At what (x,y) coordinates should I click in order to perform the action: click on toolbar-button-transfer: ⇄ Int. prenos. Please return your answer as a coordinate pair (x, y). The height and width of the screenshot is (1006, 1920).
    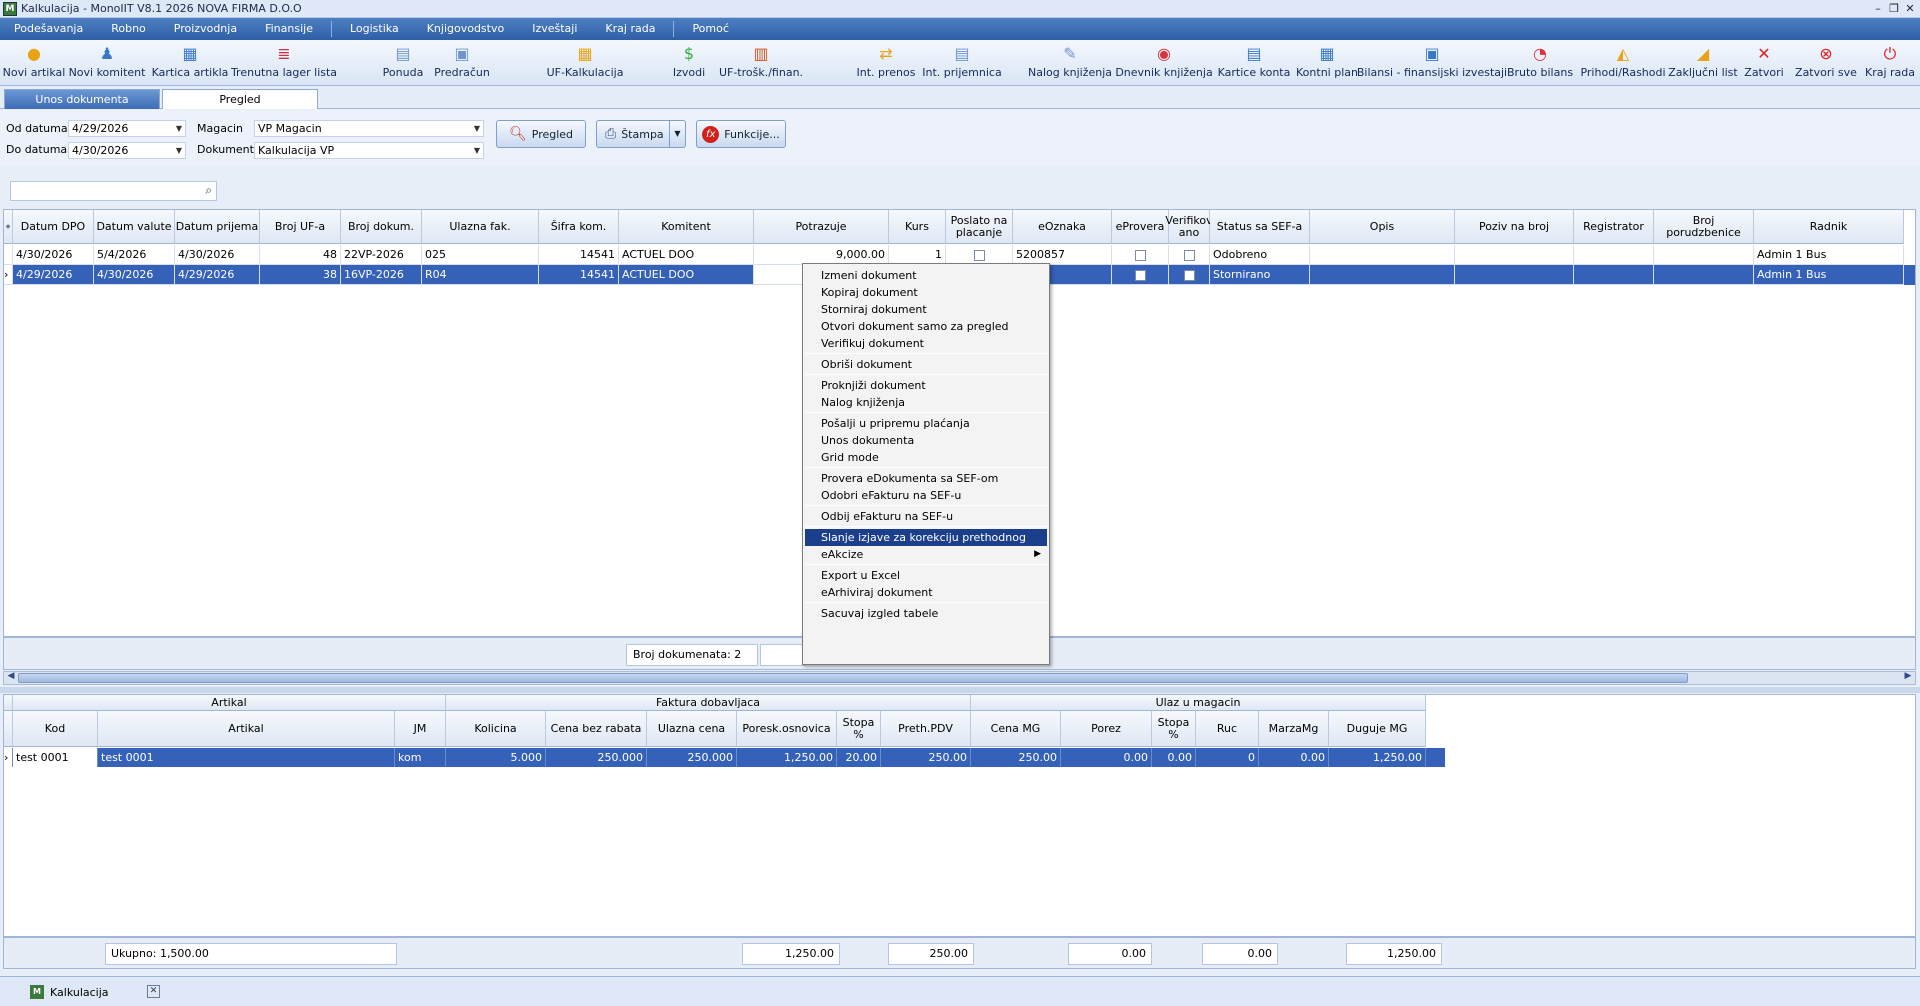
    Looking at the image, I should click on (886, 64).